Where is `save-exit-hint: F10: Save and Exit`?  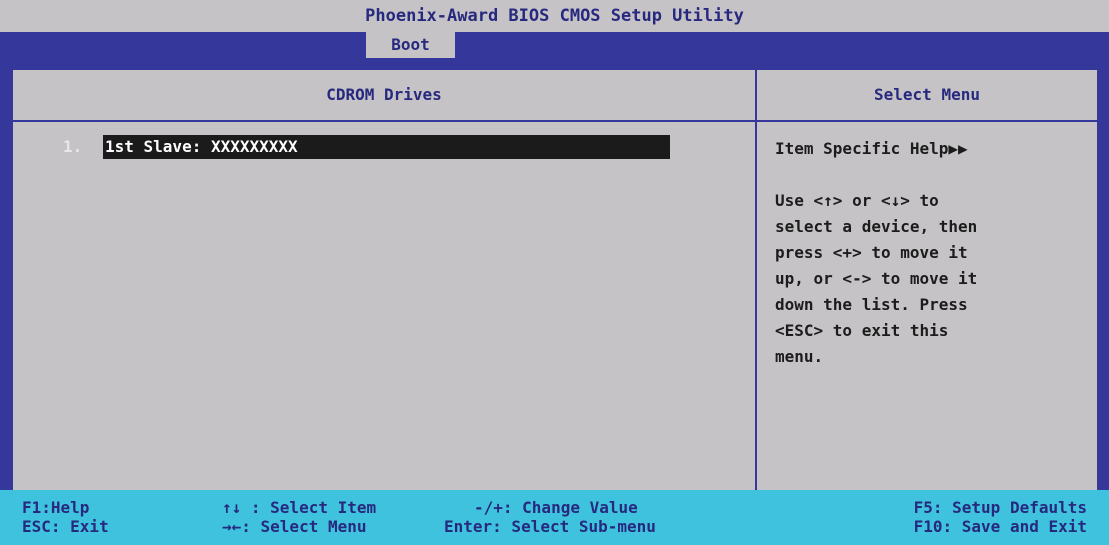 save-exit-hint: F10: Save and Exit is located at coordinates (1000, 526).